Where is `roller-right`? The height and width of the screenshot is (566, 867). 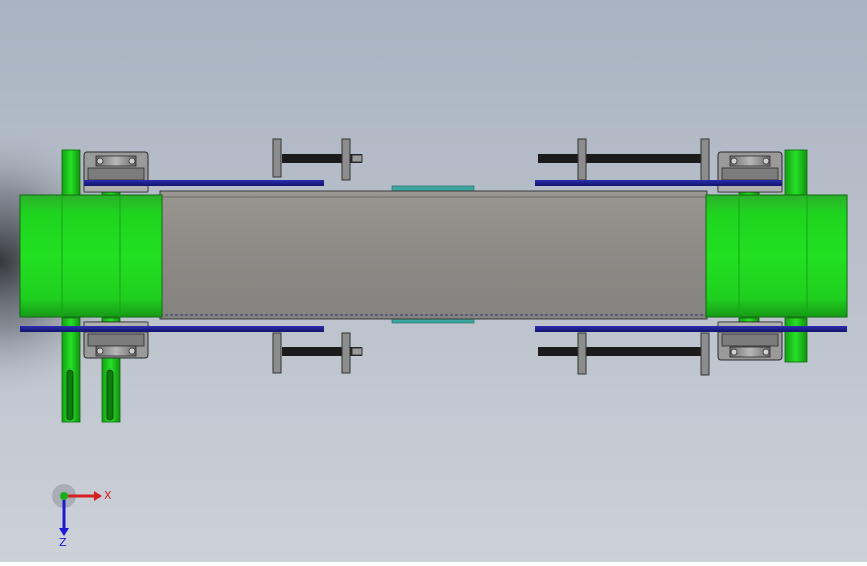
roller-right is located at coordinates (776, 256).